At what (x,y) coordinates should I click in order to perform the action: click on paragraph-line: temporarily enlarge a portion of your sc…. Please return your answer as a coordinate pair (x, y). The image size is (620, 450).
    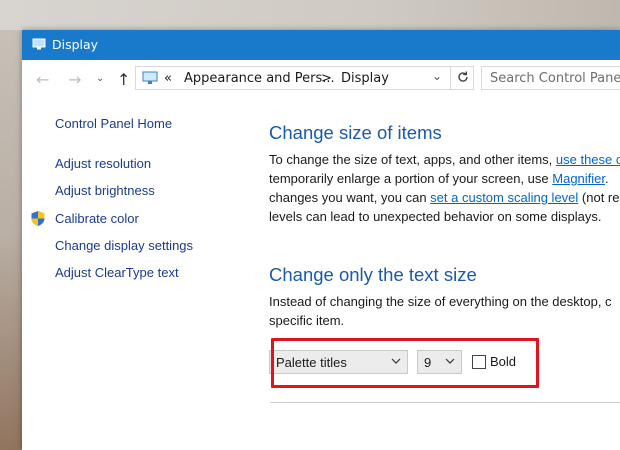
    Looking at the image, I should click on (439, 178).